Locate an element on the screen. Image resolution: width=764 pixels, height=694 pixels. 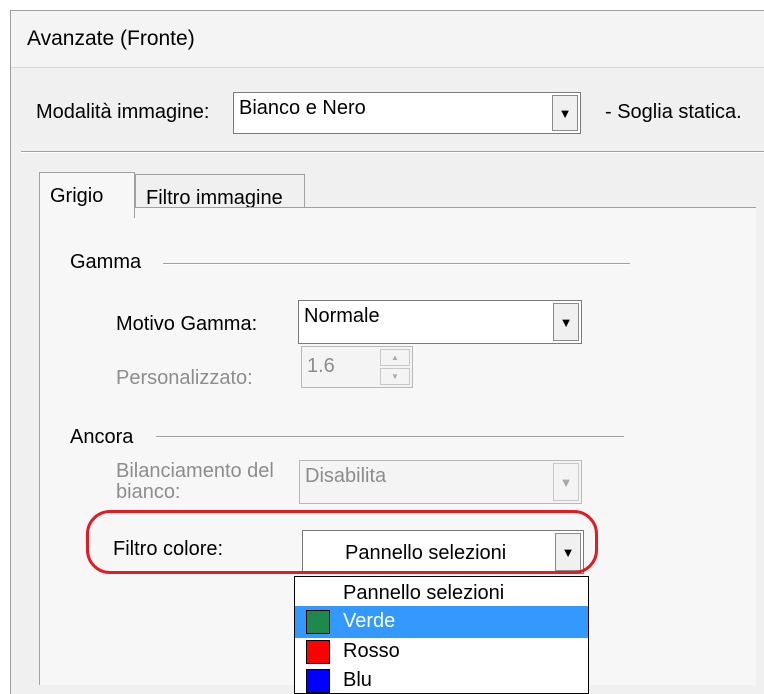
title-bar: Avanzate (Fronte) is located at coordinates (387, 39).